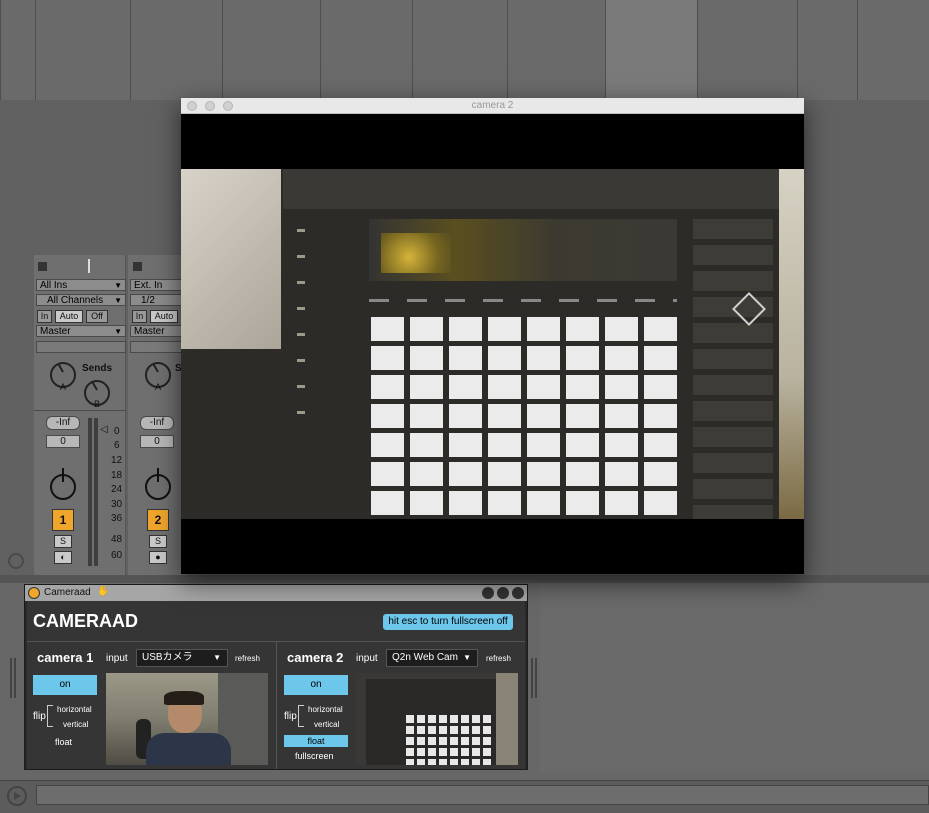  What do you see at coordinates (367, 658) in the screenshot?
I see `input-label: input` at bounding box center [367, 658].